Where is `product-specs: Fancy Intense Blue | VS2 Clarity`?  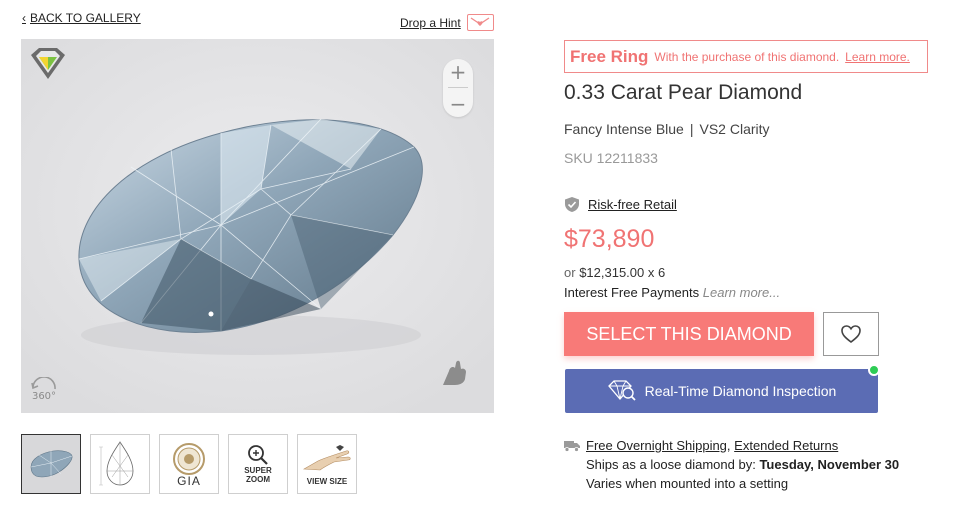 product-specs: Fancy Intense Blue | VS2 Clarity is located at coordinates (667, 129).